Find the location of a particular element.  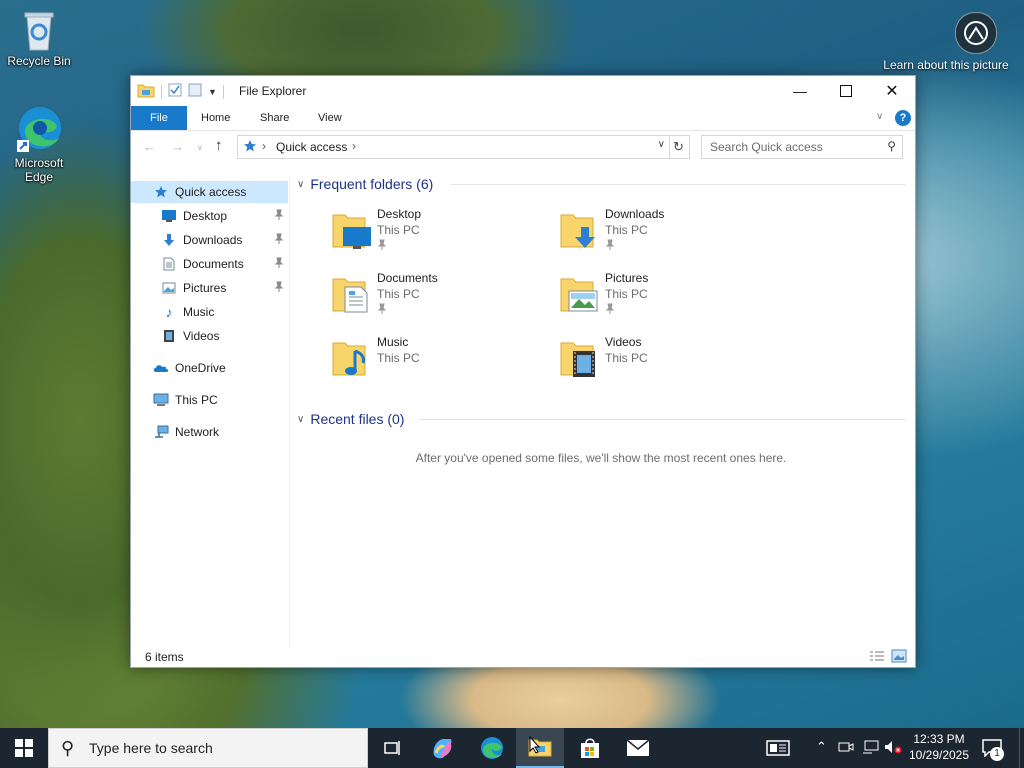

nav-label: OneDrive is located at coordinates (200, 368).